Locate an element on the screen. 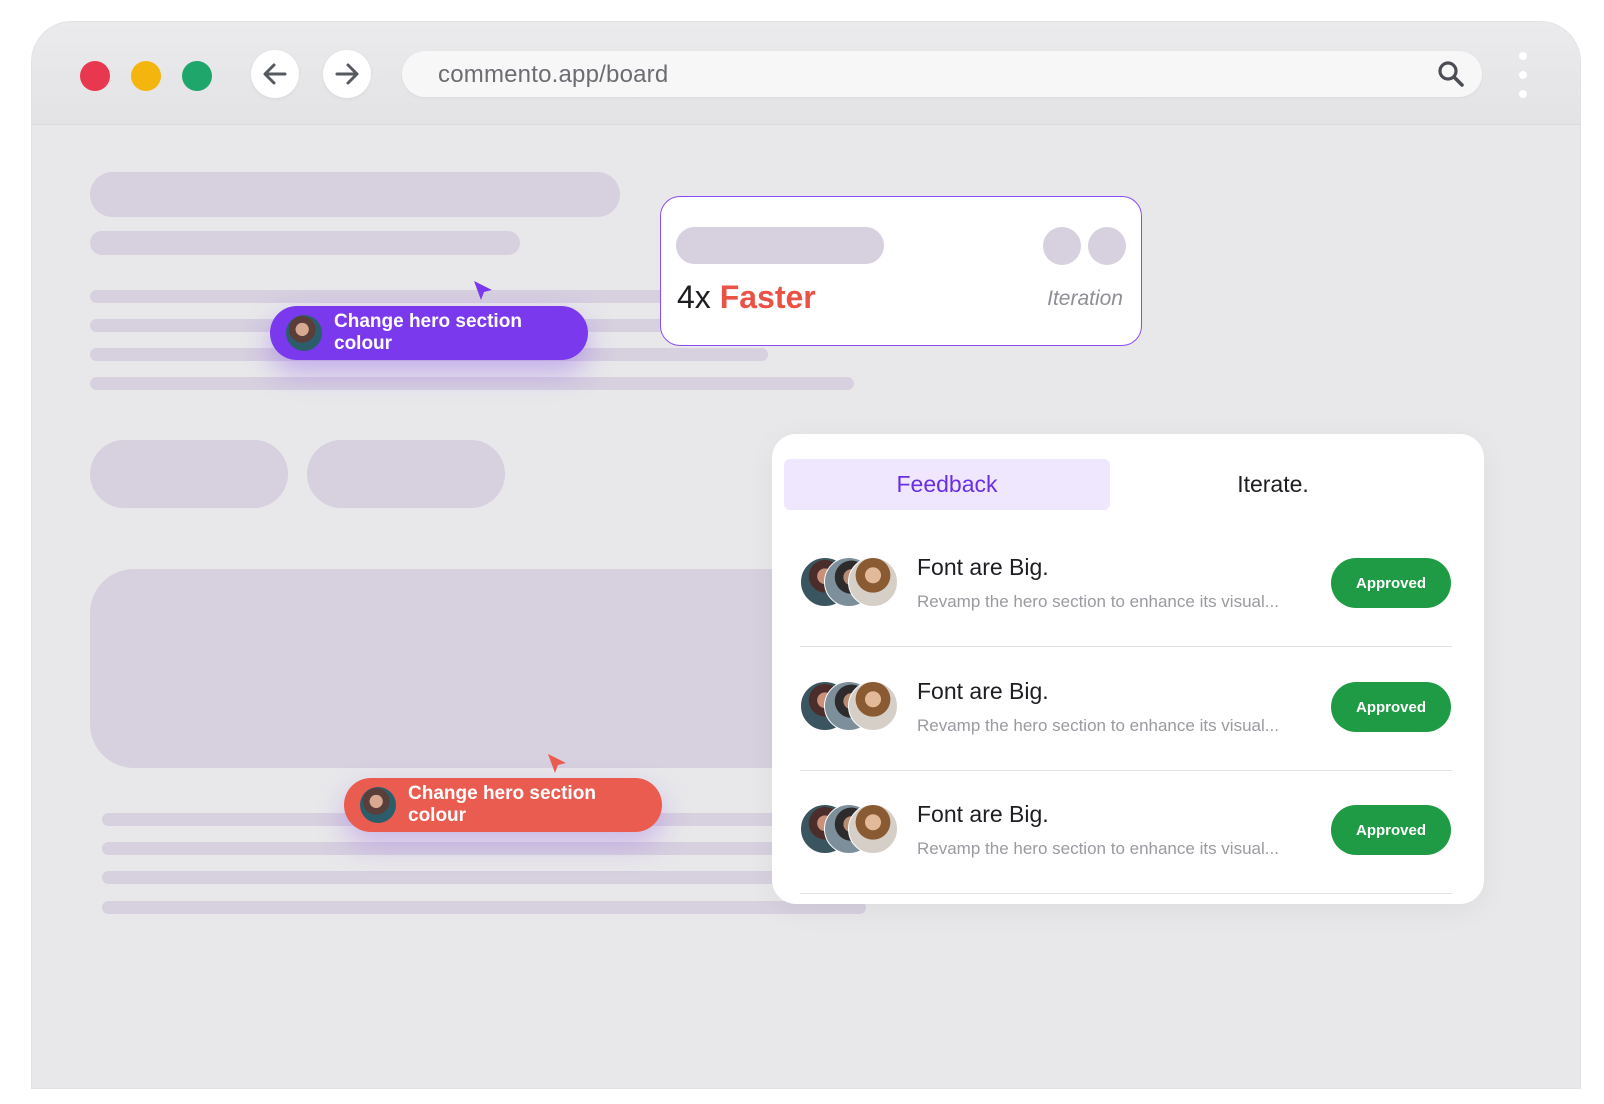  arrow-right-icon is located at coordinates (347, 74).